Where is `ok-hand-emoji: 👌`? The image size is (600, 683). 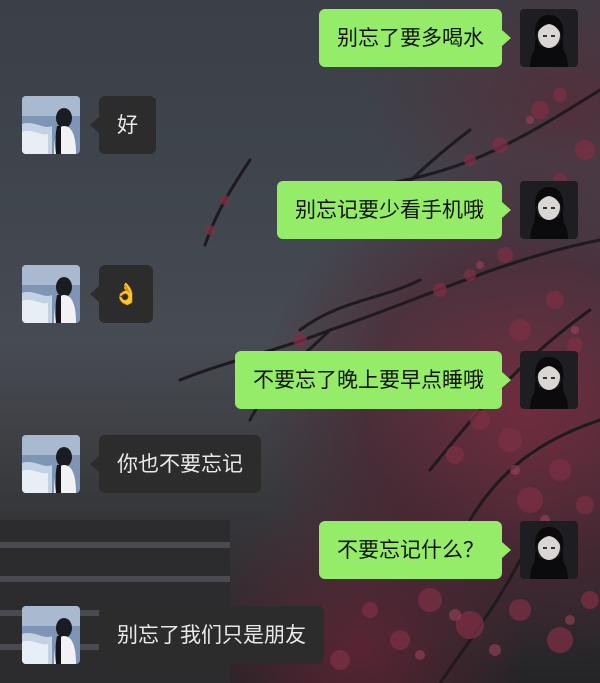 ok-hand-emoji: 👌 is located at coordinates (126, 293).